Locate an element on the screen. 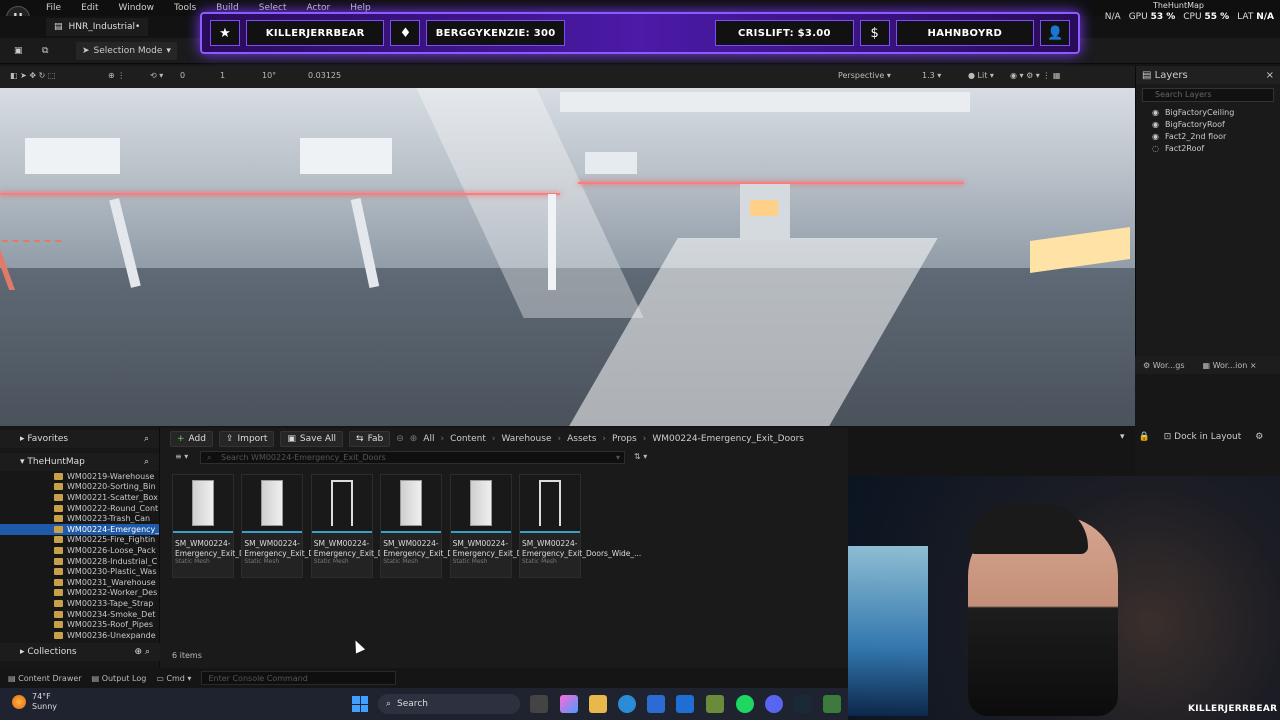 The width and height of the screenshot is (1280, 720). sort-icon: ⇅ ▾ is located at coordinates (640, 456).